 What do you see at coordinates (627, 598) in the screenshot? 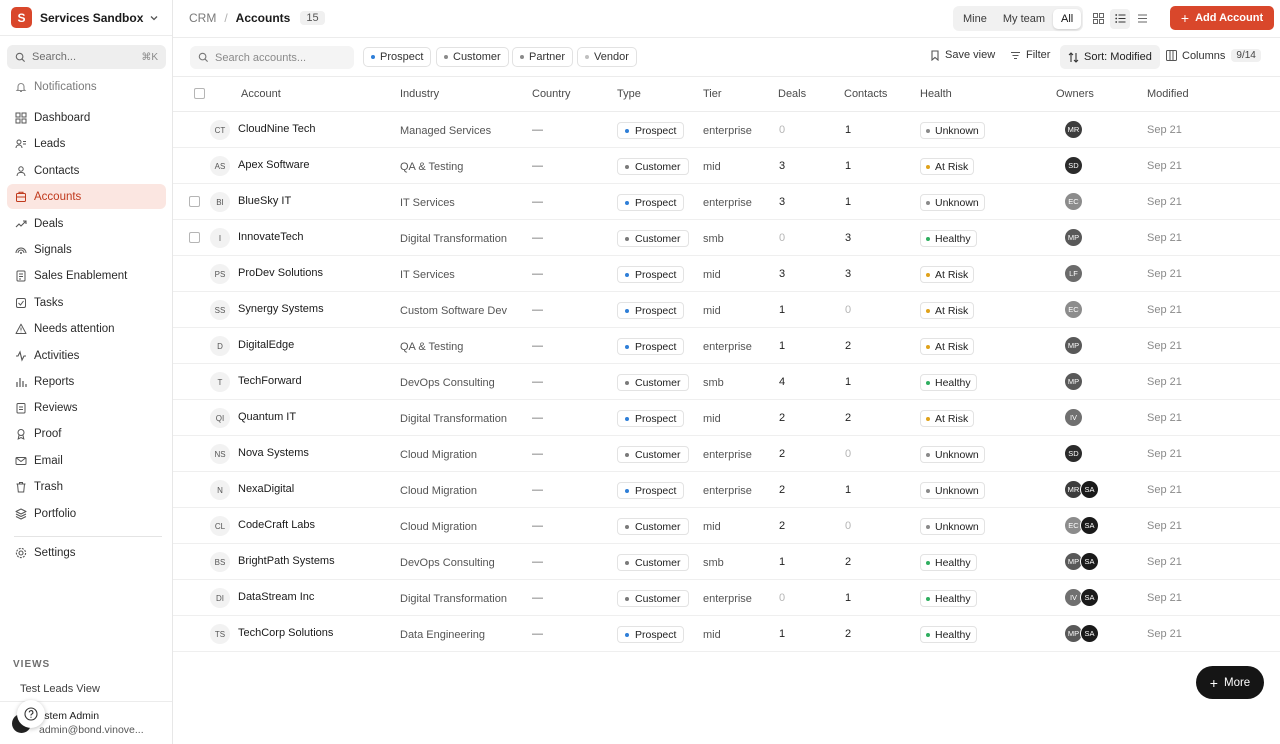
I see `status-dot` at bounding box center [627, 598].